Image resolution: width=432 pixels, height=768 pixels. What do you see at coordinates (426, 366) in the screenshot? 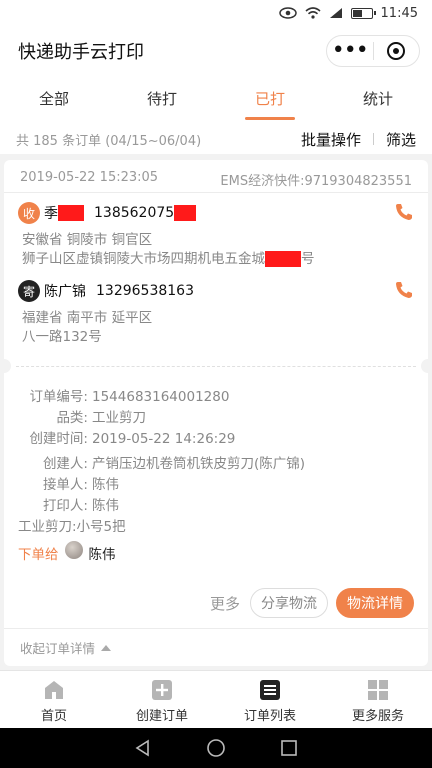
I see `card-notch-right` at bounding box center [426, 366].